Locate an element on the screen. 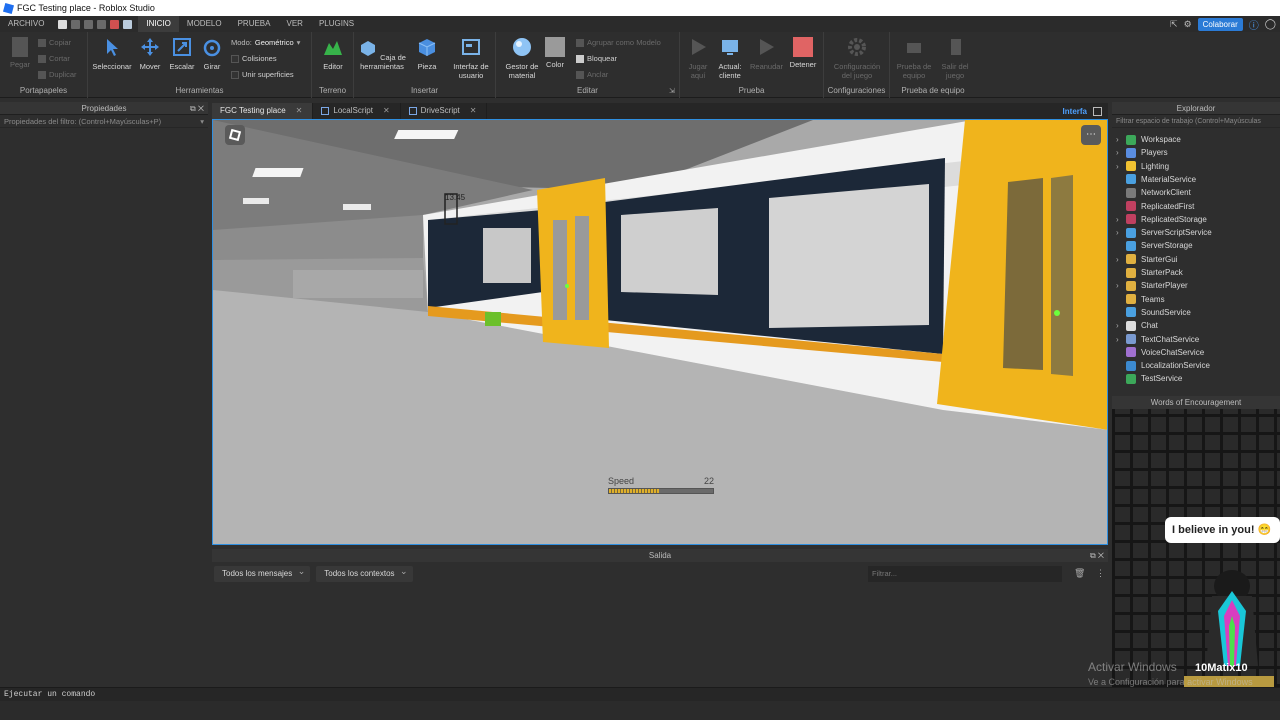 The width and height of the screenshot is (1280, 720). rotate-tool: Girar is located at coordinates (212, 54).